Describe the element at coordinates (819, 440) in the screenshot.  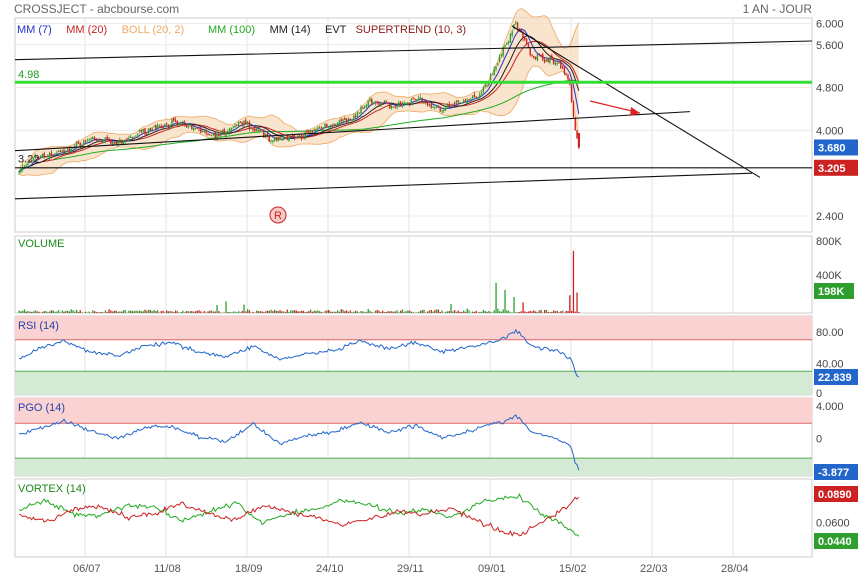
I see `pgo-tick-label: 0` at that location.